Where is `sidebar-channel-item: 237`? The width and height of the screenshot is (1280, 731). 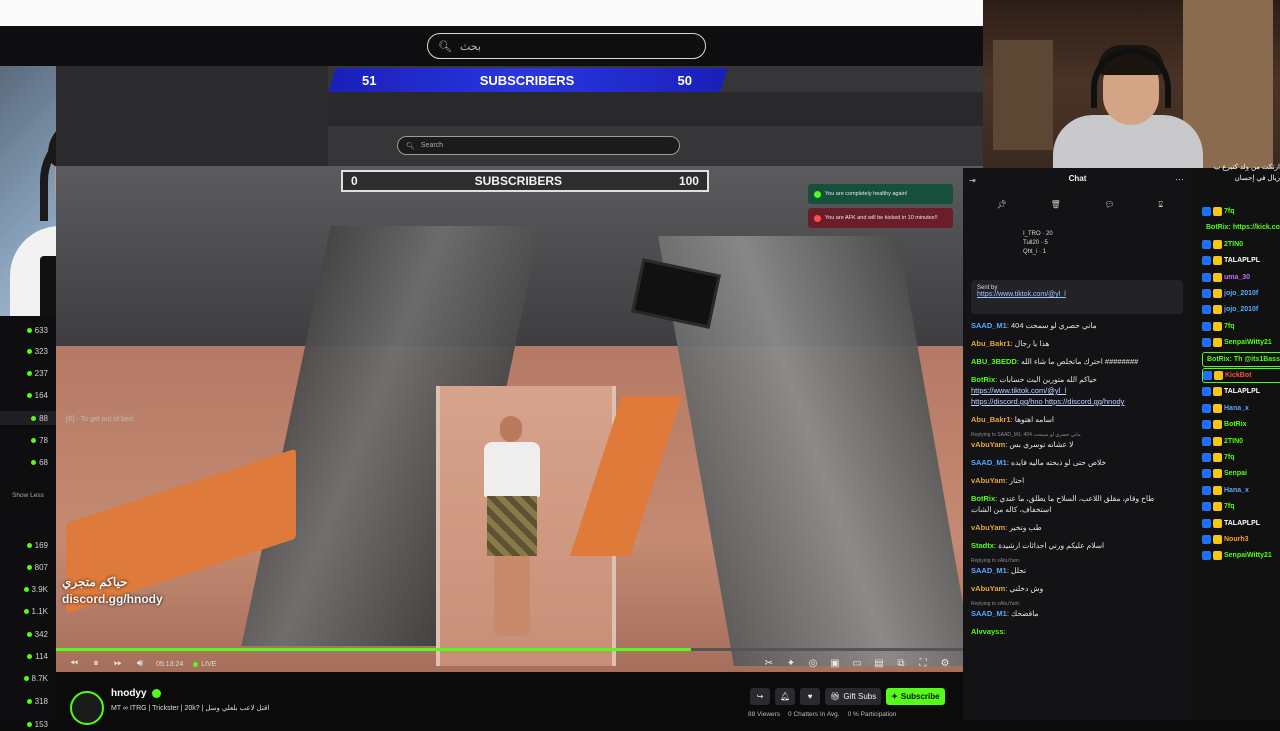 sidebar-channel-item: 237 is located at coordinates (28, 373).